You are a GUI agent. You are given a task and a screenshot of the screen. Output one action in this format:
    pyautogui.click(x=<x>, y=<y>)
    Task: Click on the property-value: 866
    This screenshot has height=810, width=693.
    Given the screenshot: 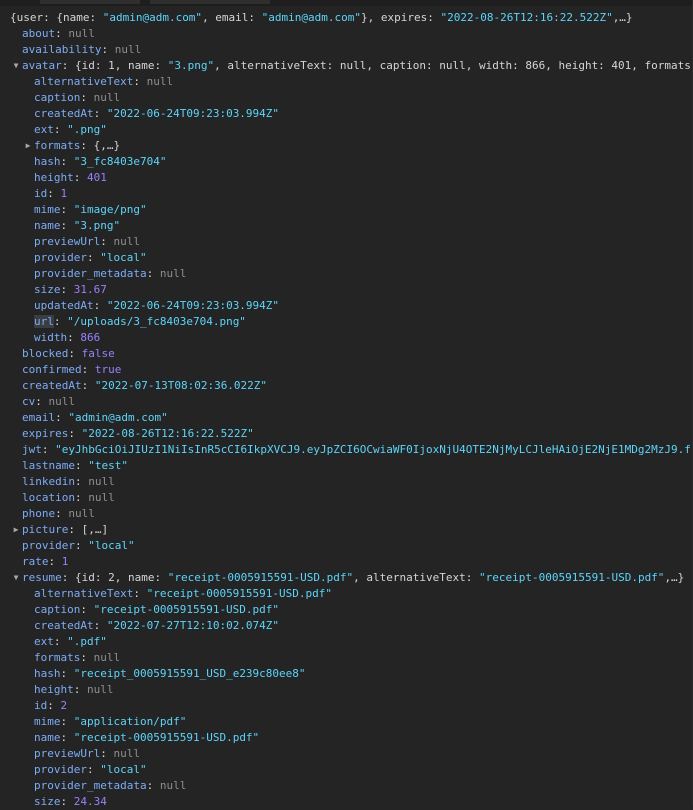 What is the action you would take?
    pyautogui.click(x=90, y=337)
    